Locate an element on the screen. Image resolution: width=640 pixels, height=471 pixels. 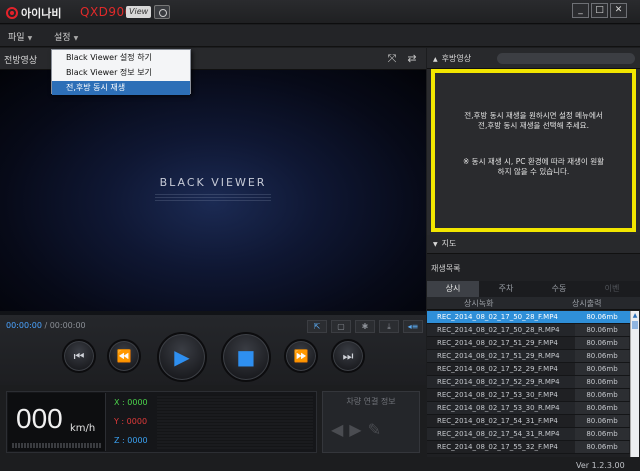
notice-line: 전,후방 동시 재생을 선택해 주세요. is located at coordinates (533, 125).